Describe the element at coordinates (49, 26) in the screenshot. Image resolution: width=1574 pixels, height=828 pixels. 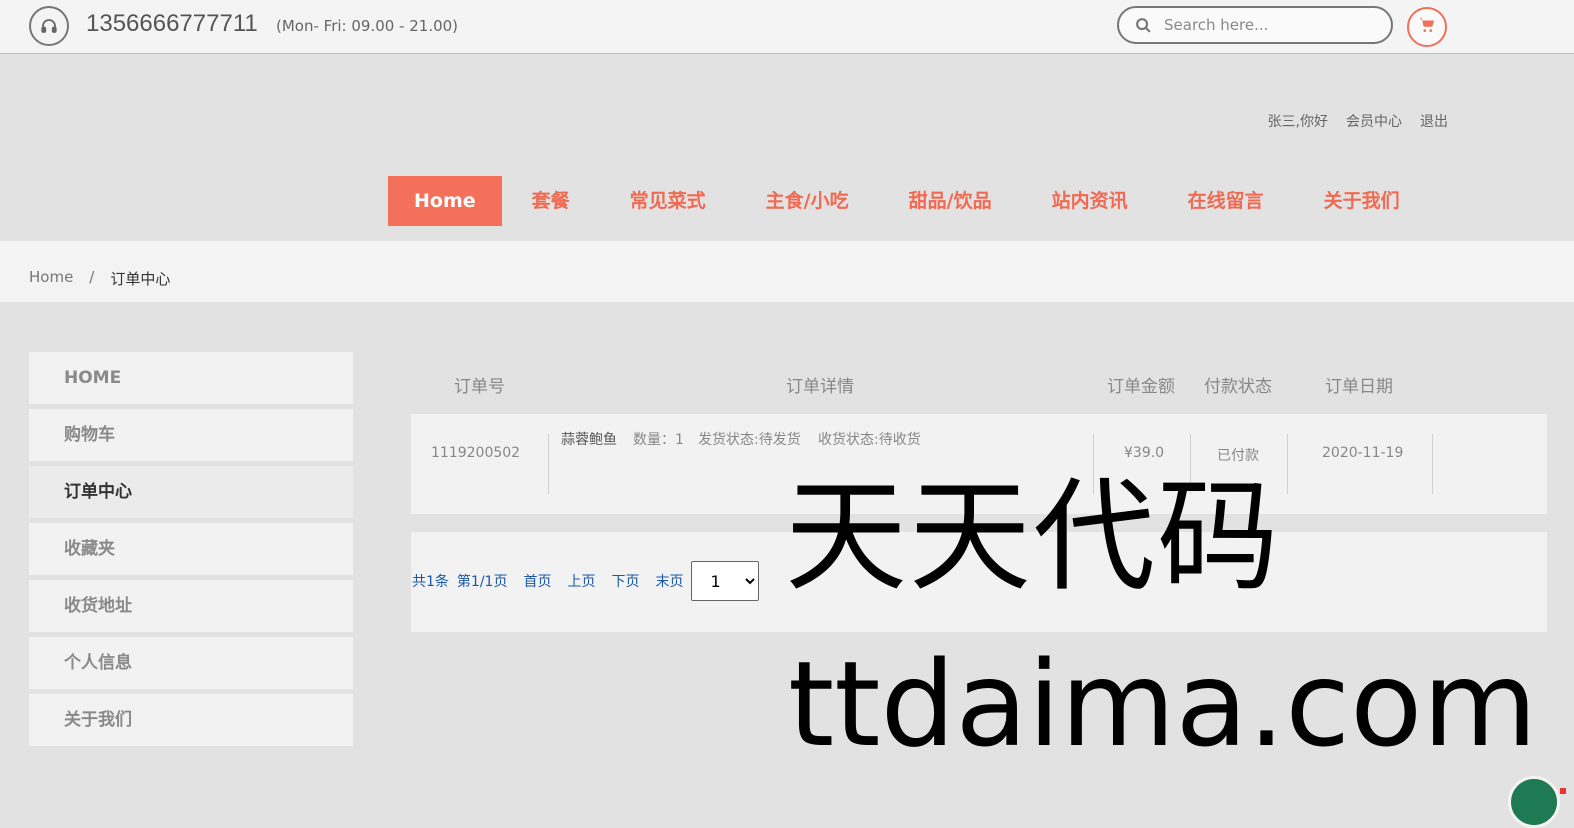
I see `headset-icon` at that location.